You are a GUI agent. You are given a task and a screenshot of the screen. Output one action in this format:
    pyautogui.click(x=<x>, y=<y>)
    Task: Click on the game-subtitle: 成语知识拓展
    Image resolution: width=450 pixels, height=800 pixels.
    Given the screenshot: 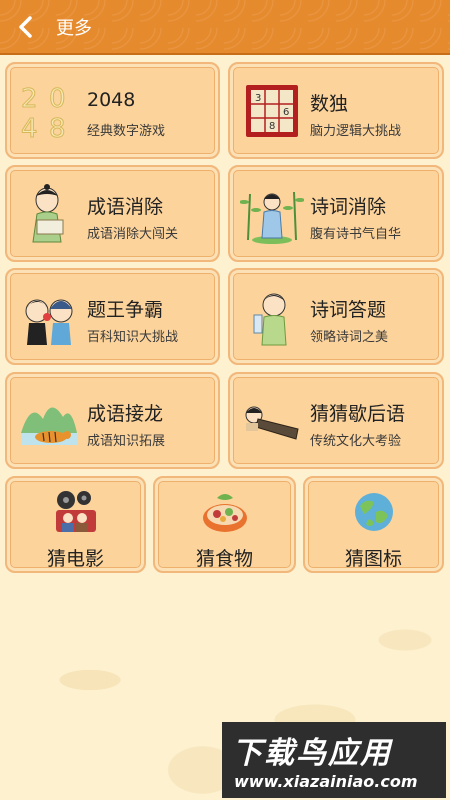 What is the action you would take?
    pyautogui.click(x=126, y=441)
    